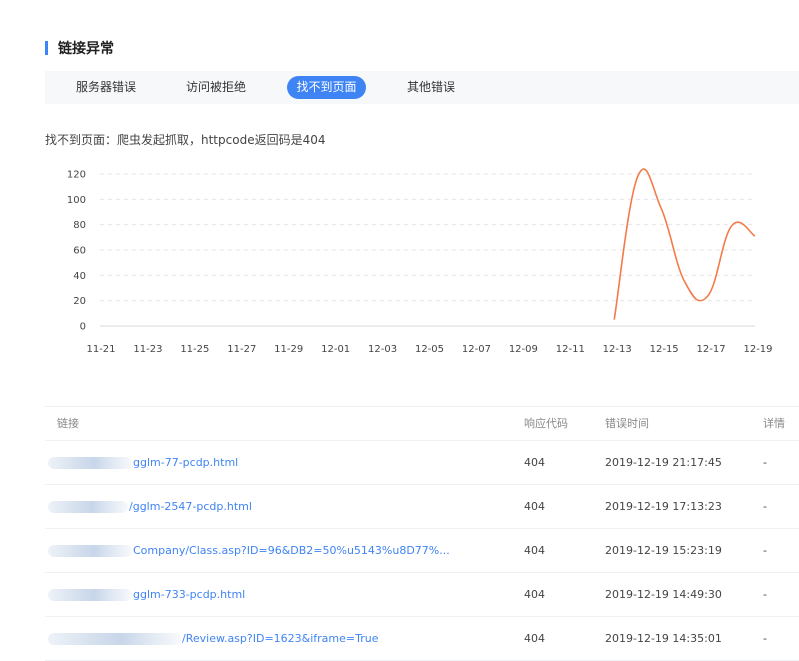 This screenshot has height=661, width=799. What do you see at coordinates (216, 87) in the screenshot?
I see `tab-access-denied: 访问被拒绝` at bounding box center [216, 87].